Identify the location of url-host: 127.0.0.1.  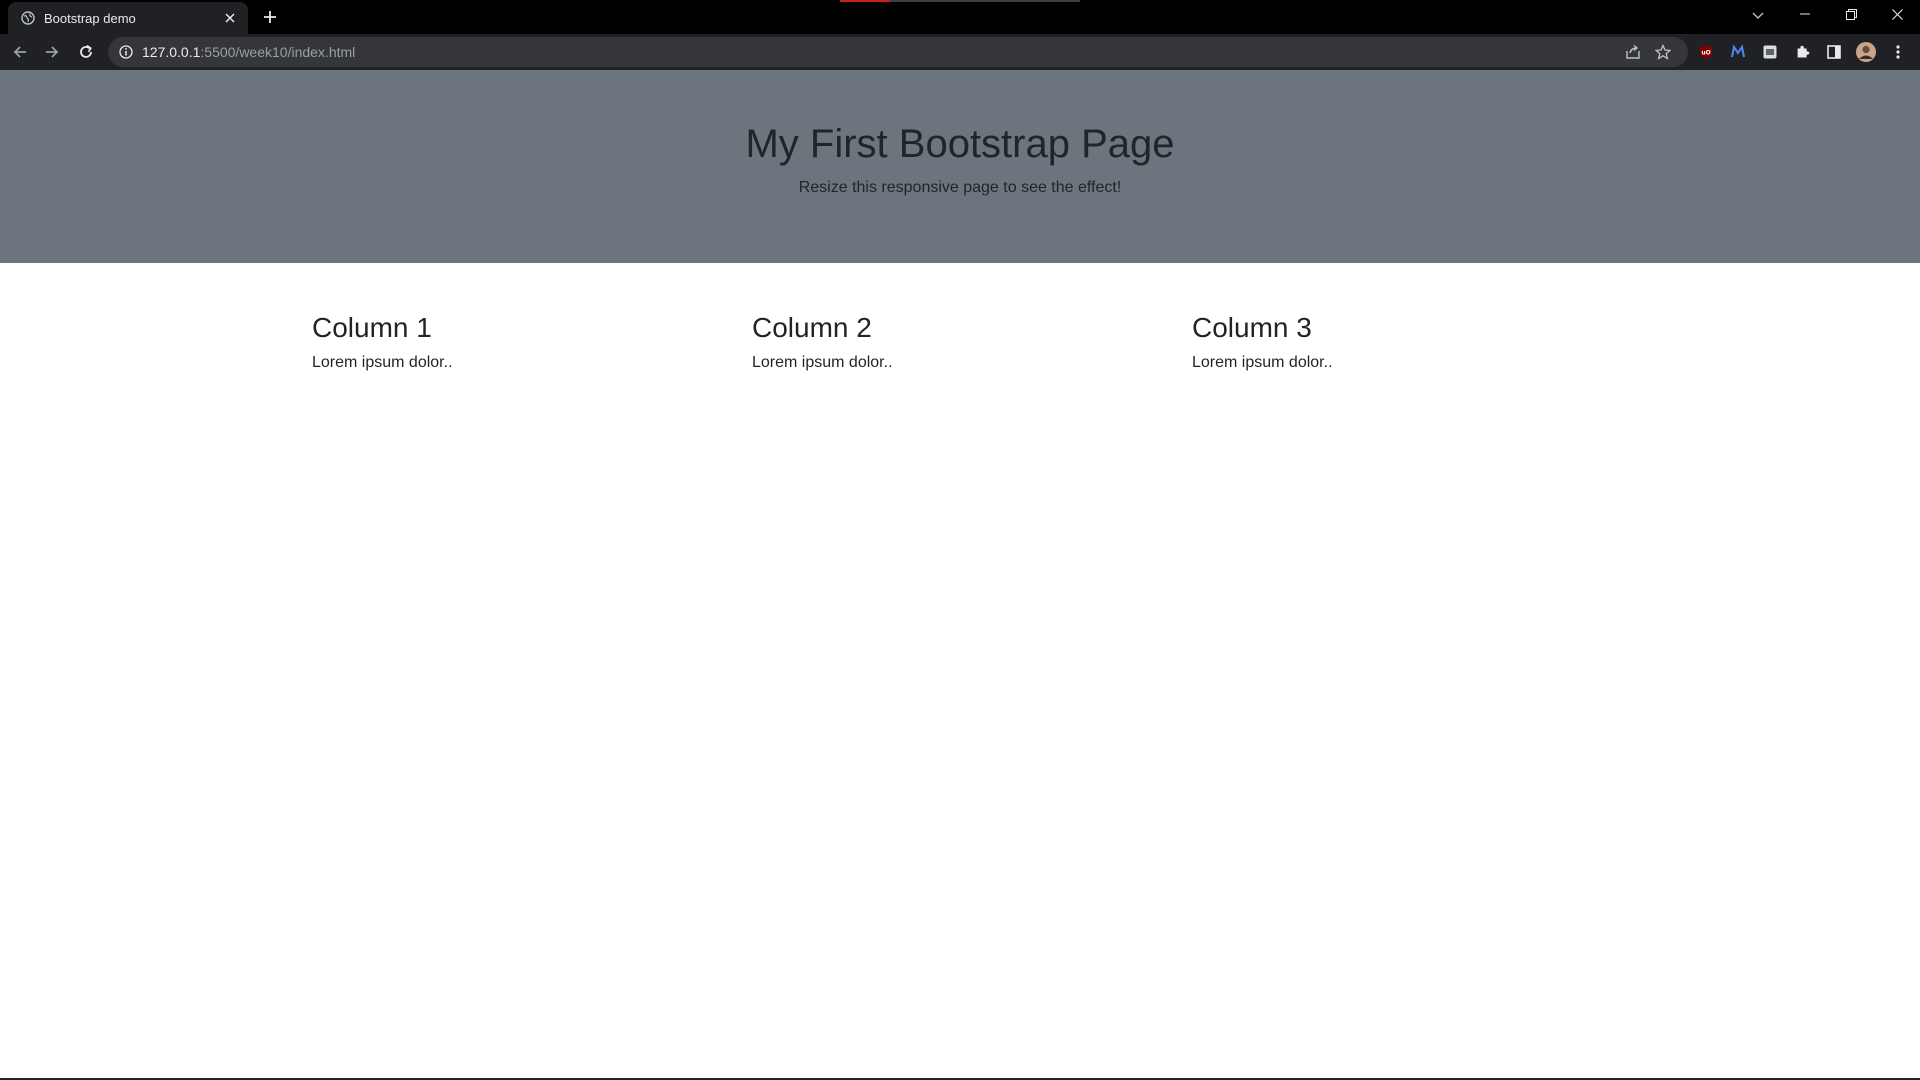
(171, 52).